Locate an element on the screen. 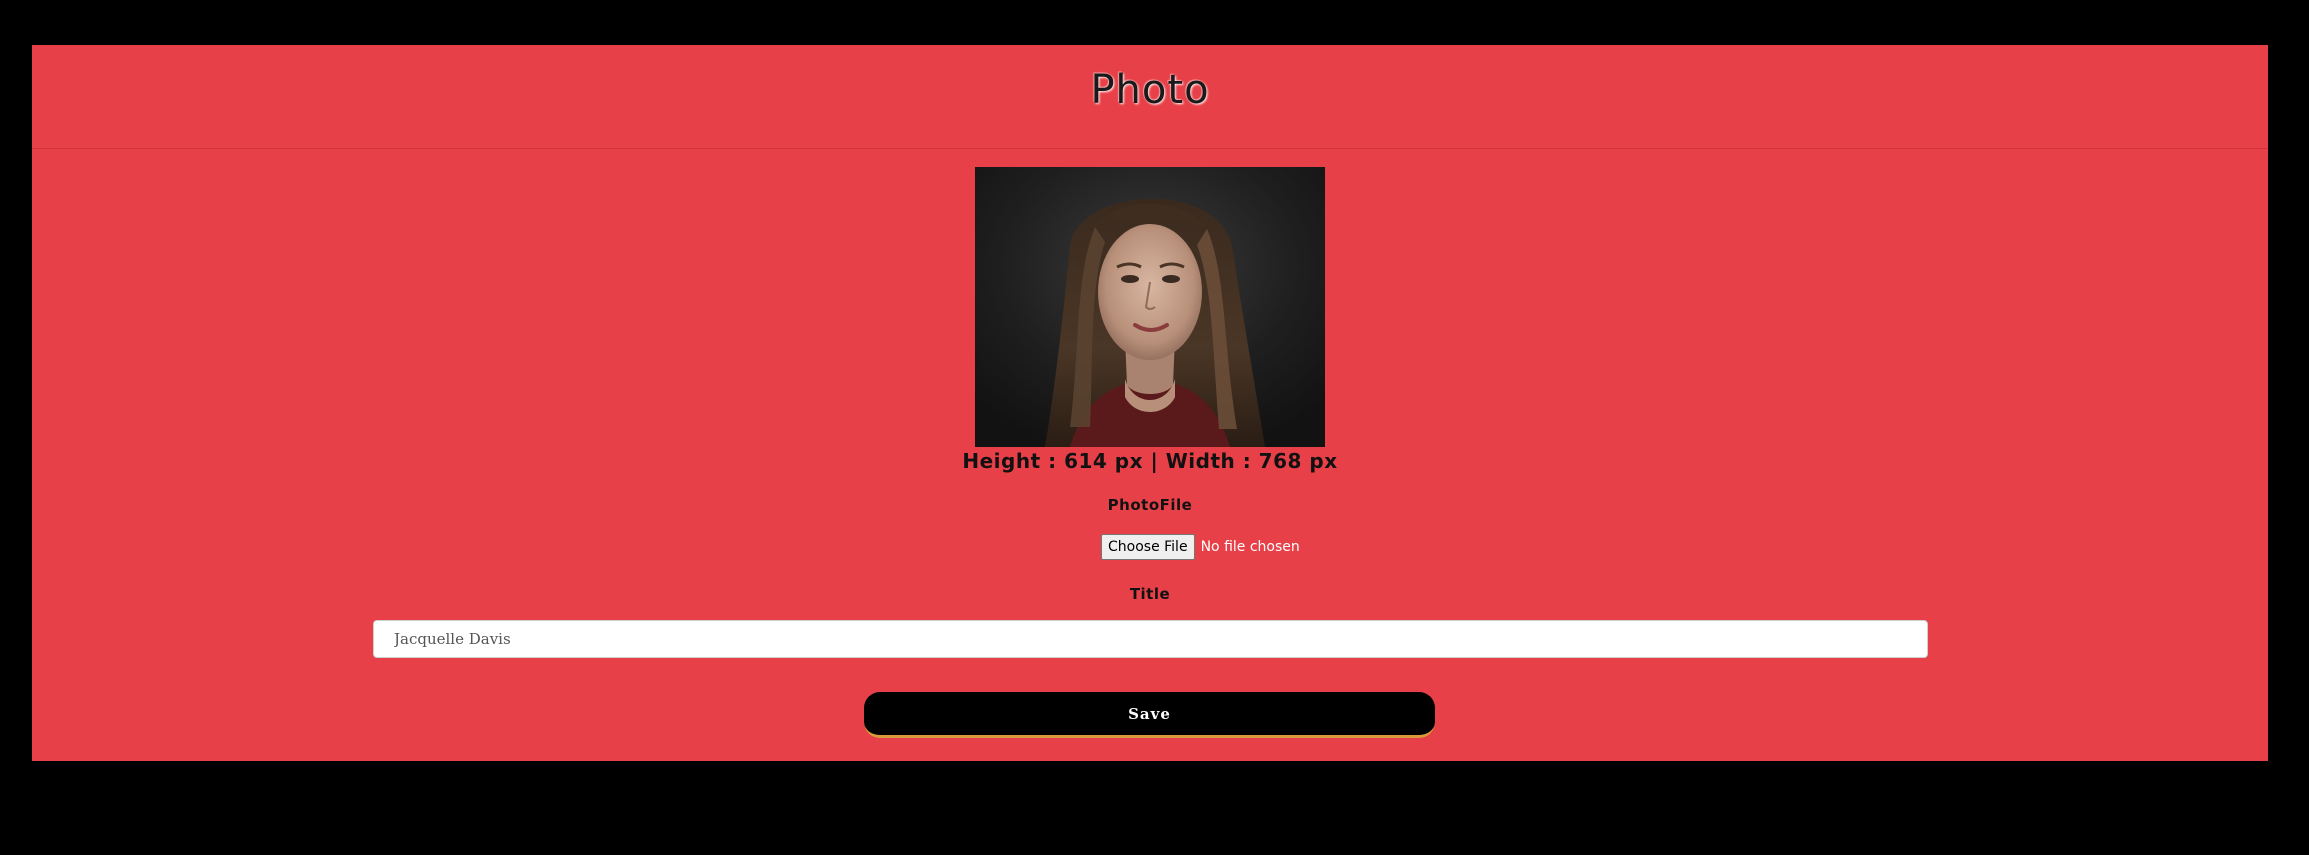 The width and height of the screenshot is (2309, 855). photo-file-input: Choose File No file chosen is located at coordinates (1200, 547).